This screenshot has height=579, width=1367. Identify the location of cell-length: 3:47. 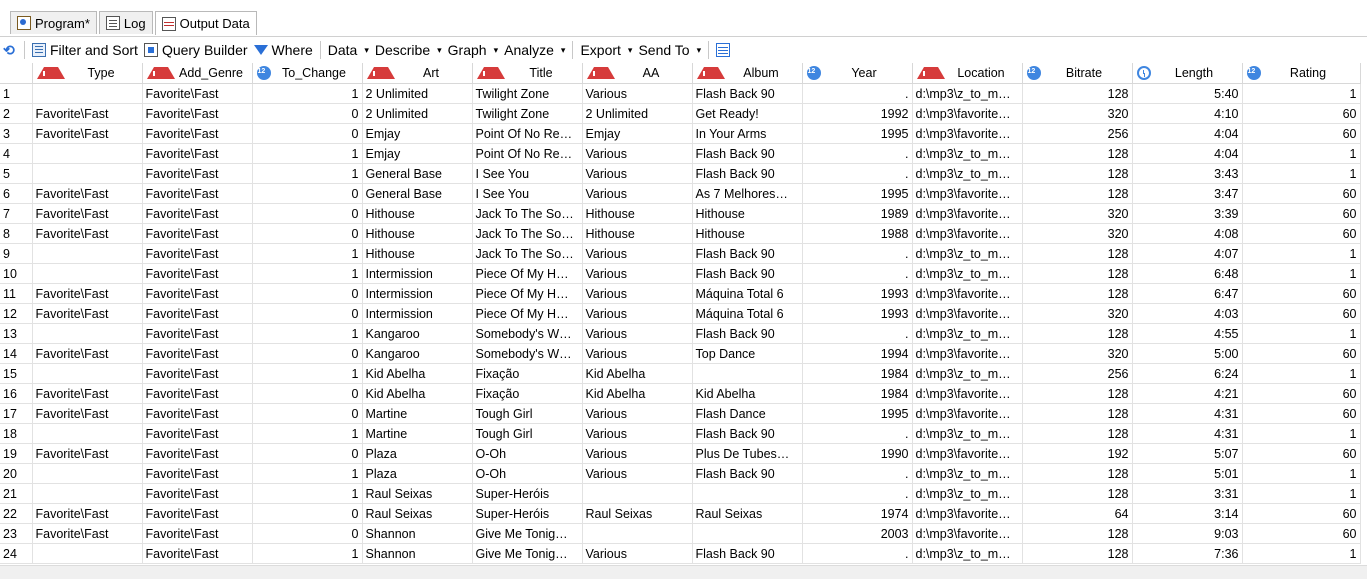
(1187, 193).